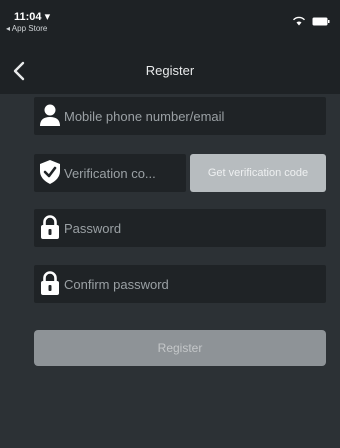 The width and height of the screenshot is (340, 448). What do you see at coordinates (321, 21) in the screenshot?
I see `battery-icon` at bounding box center [321, 21].